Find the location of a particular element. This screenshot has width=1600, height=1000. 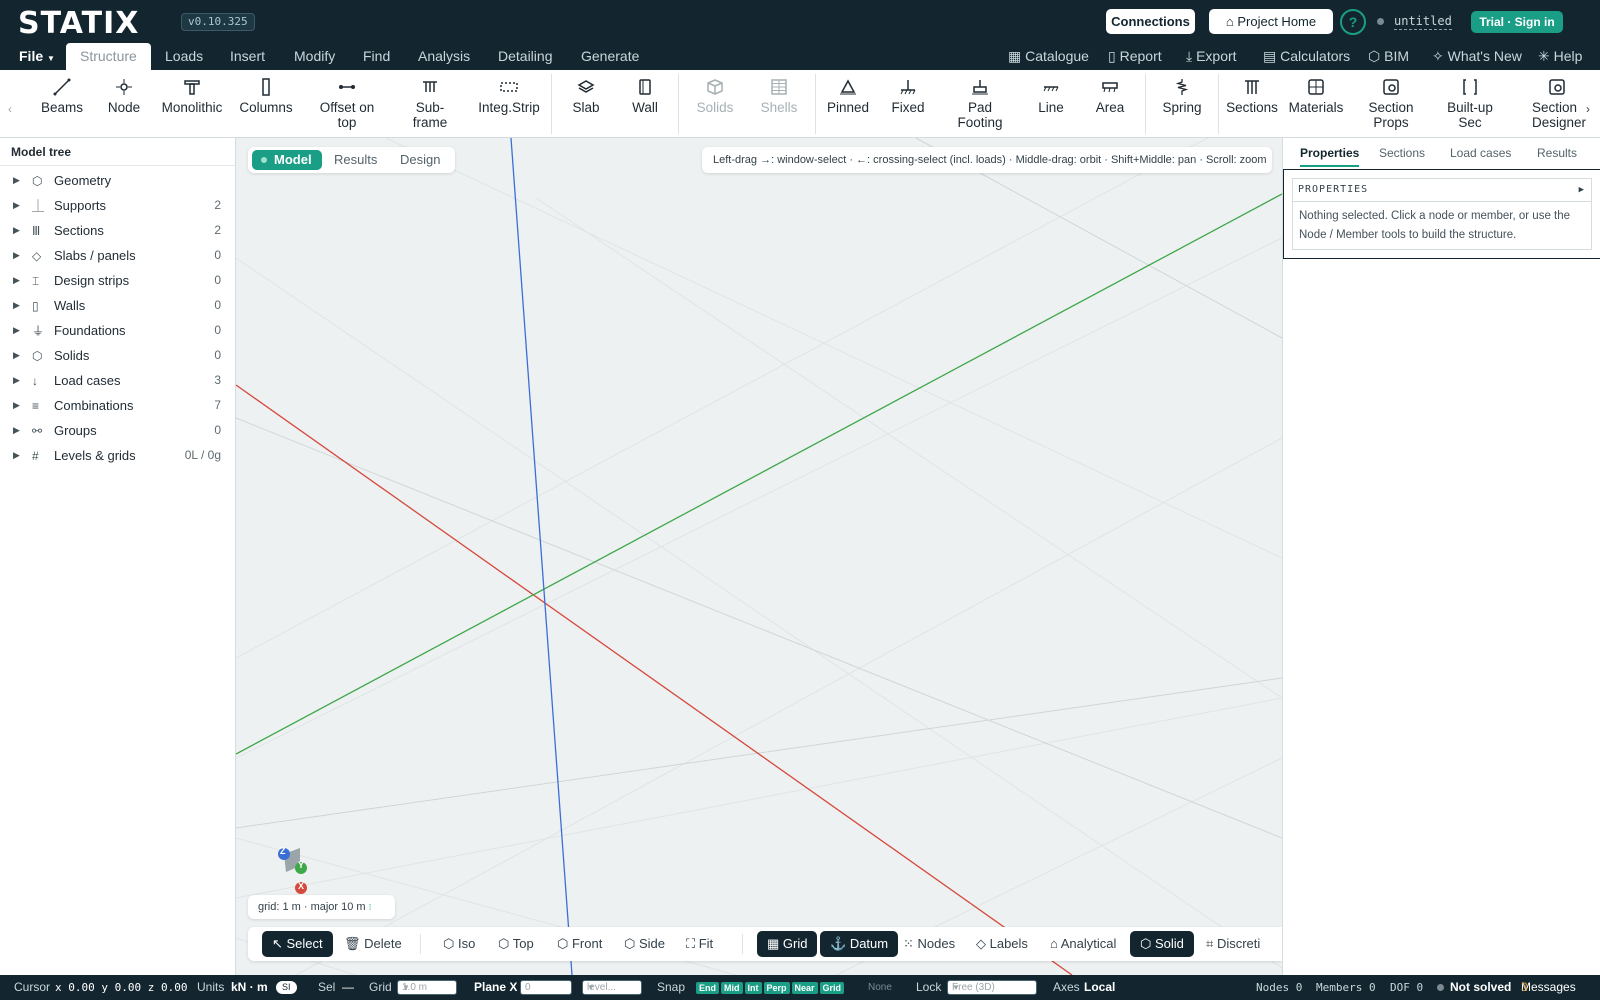

lock-select: Free (3D) ▼ is located at coordinates (992, 987).